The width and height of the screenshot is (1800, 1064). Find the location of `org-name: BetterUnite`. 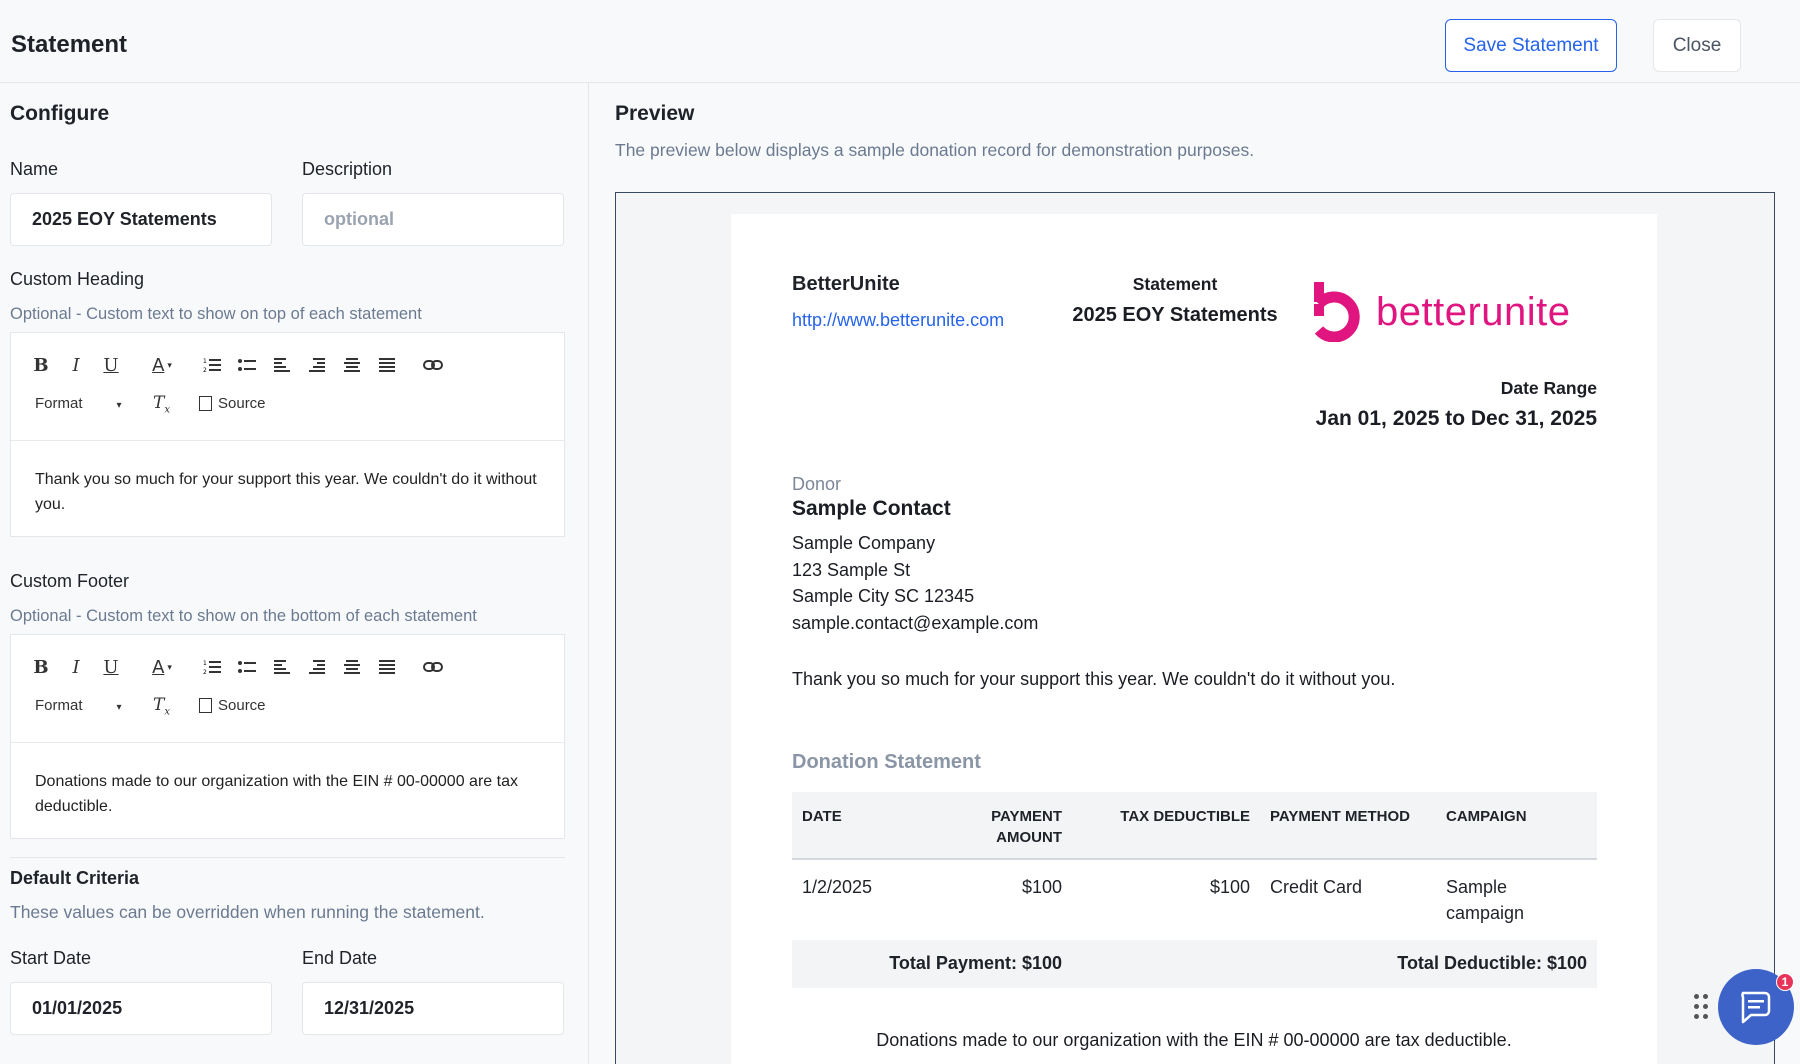

org-name: BetterUnite is located at coordinates (846, 284).